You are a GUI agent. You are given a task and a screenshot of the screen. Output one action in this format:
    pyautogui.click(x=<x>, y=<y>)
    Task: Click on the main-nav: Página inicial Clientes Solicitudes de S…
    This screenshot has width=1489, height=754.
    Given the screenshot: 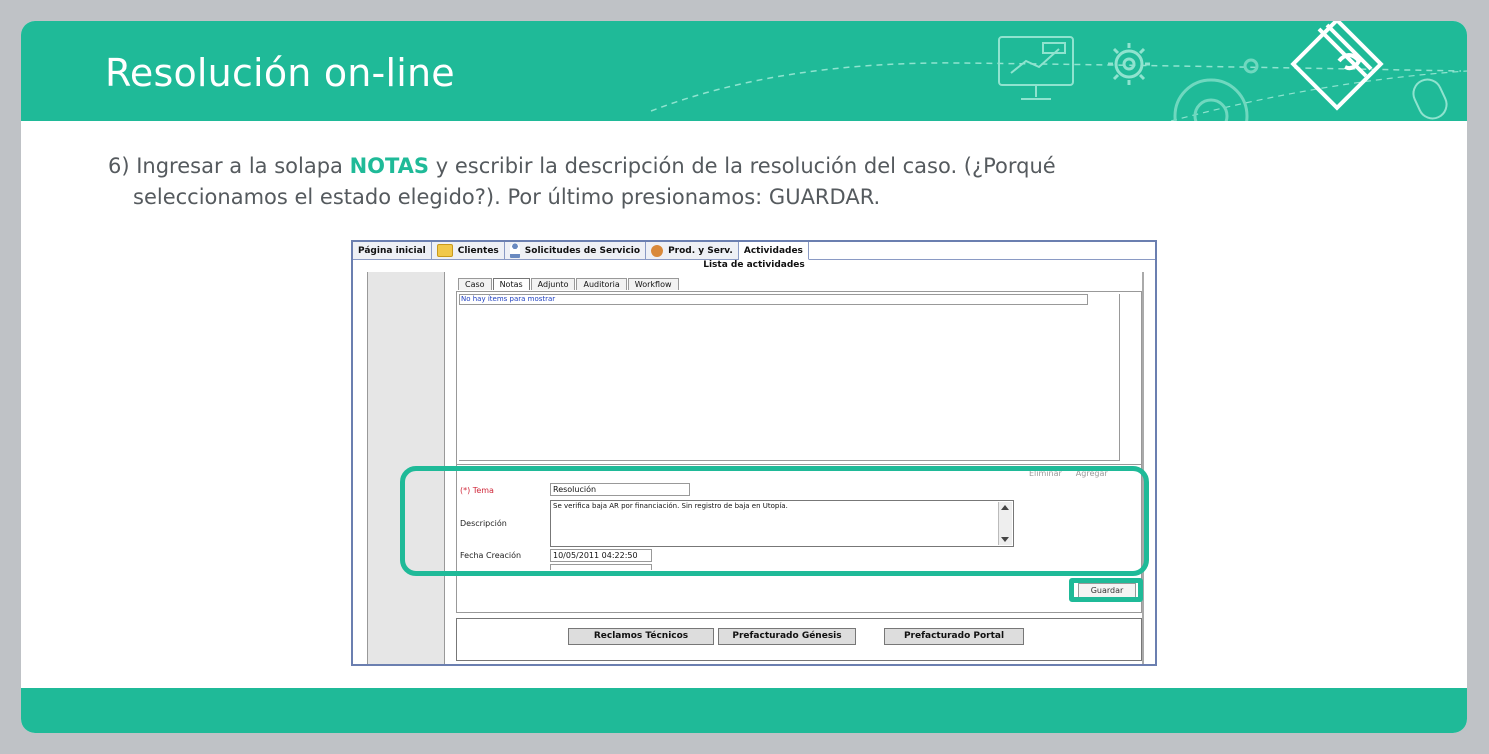 What is the action you would take?
    pyautogui.click(x=754, y=251)
    